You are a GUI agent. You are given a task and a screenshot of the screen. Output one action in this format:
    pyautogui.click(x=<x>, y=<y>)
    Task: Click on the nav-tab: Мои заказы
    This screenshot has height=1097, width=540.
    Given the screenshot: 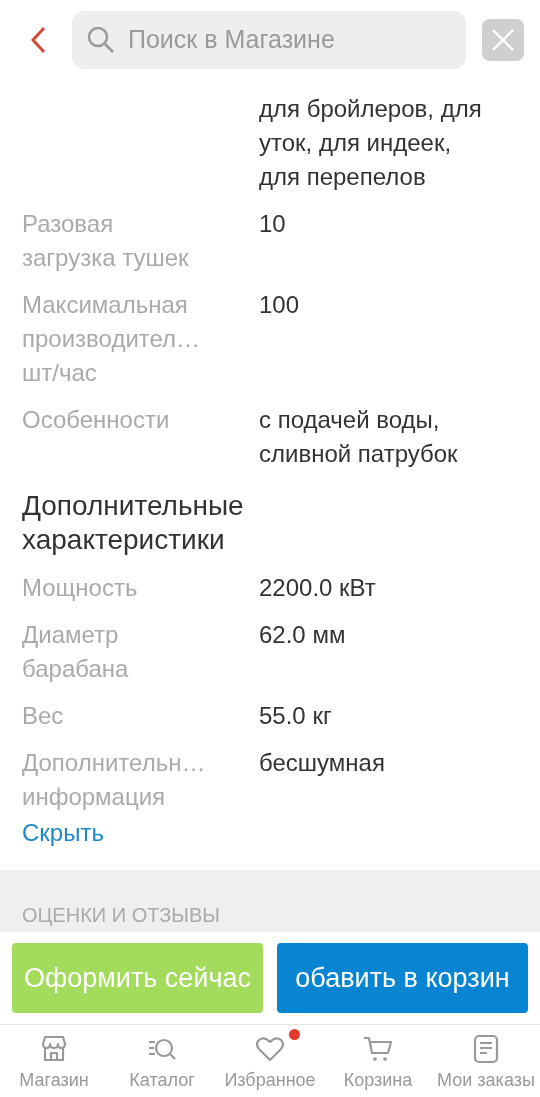 What is the action you would take?
    pyautogui.click(x=486, y=1061)
    